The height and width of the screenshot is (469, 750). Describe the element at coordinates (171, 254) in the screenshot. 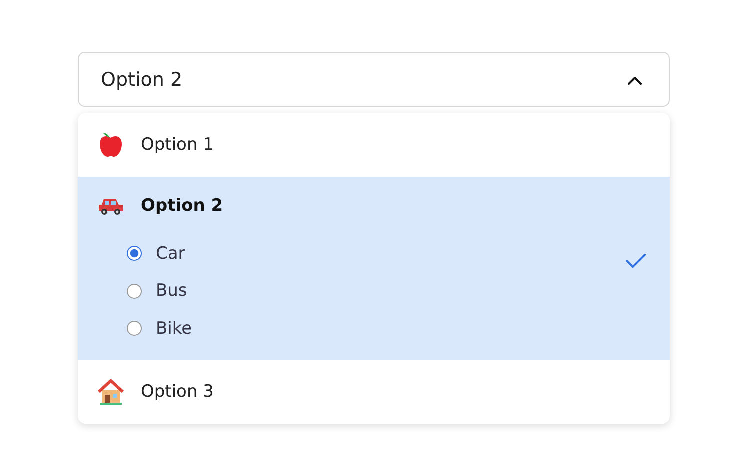

I see `radio-label: Car` at that location.